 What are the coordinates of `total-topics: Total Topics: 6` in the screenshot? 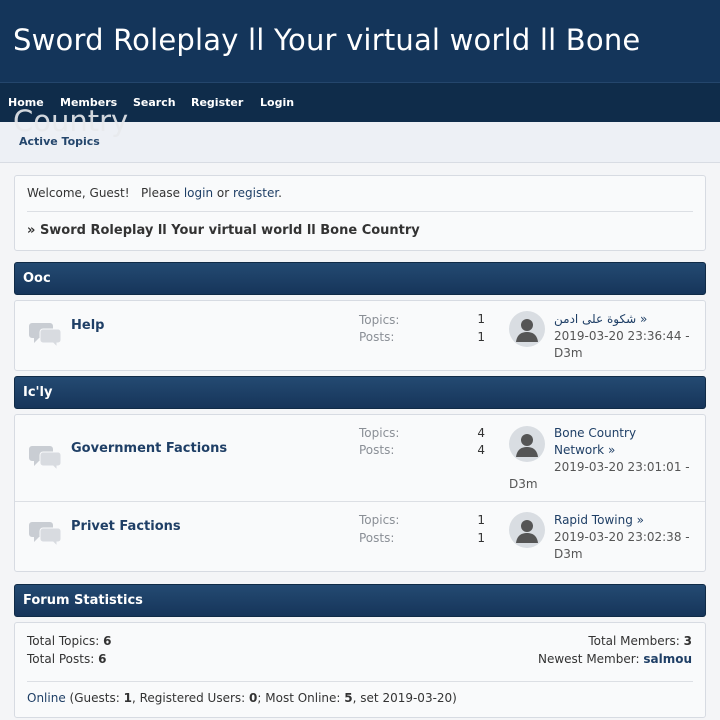 It's located at (69, 641).